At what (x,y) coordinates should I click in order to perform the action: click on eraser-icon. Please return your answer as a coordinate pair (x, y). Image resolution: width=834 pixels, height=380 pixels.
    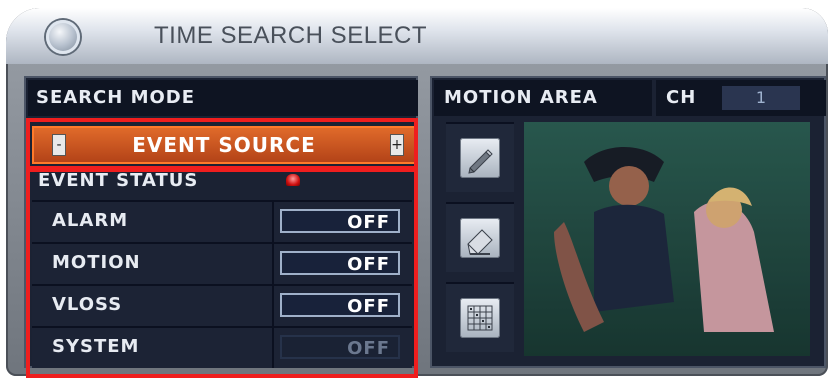
    Looking at the image, I should click on (480, 238).